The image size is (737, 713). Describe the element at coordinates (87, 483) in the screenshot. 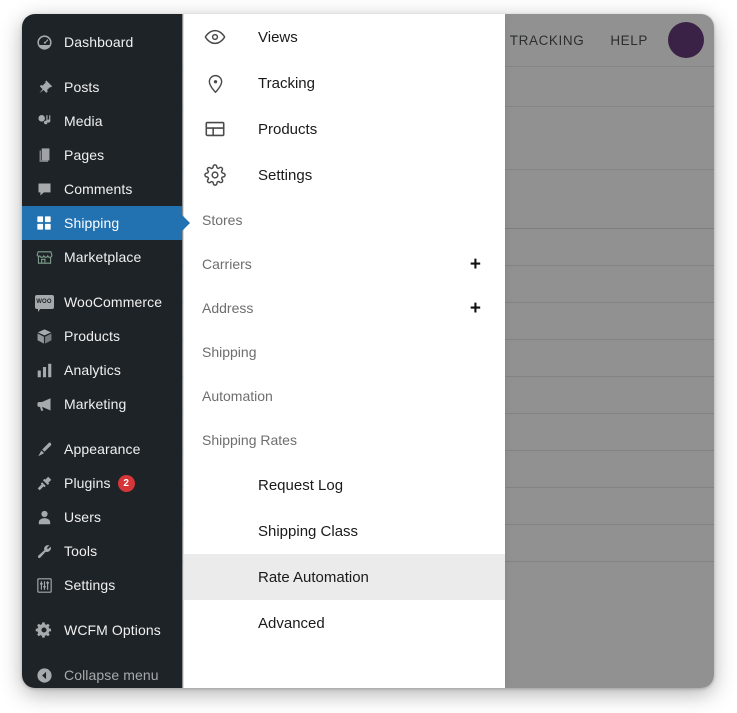

I see `sidebar-item-label: Plugins` at that location.